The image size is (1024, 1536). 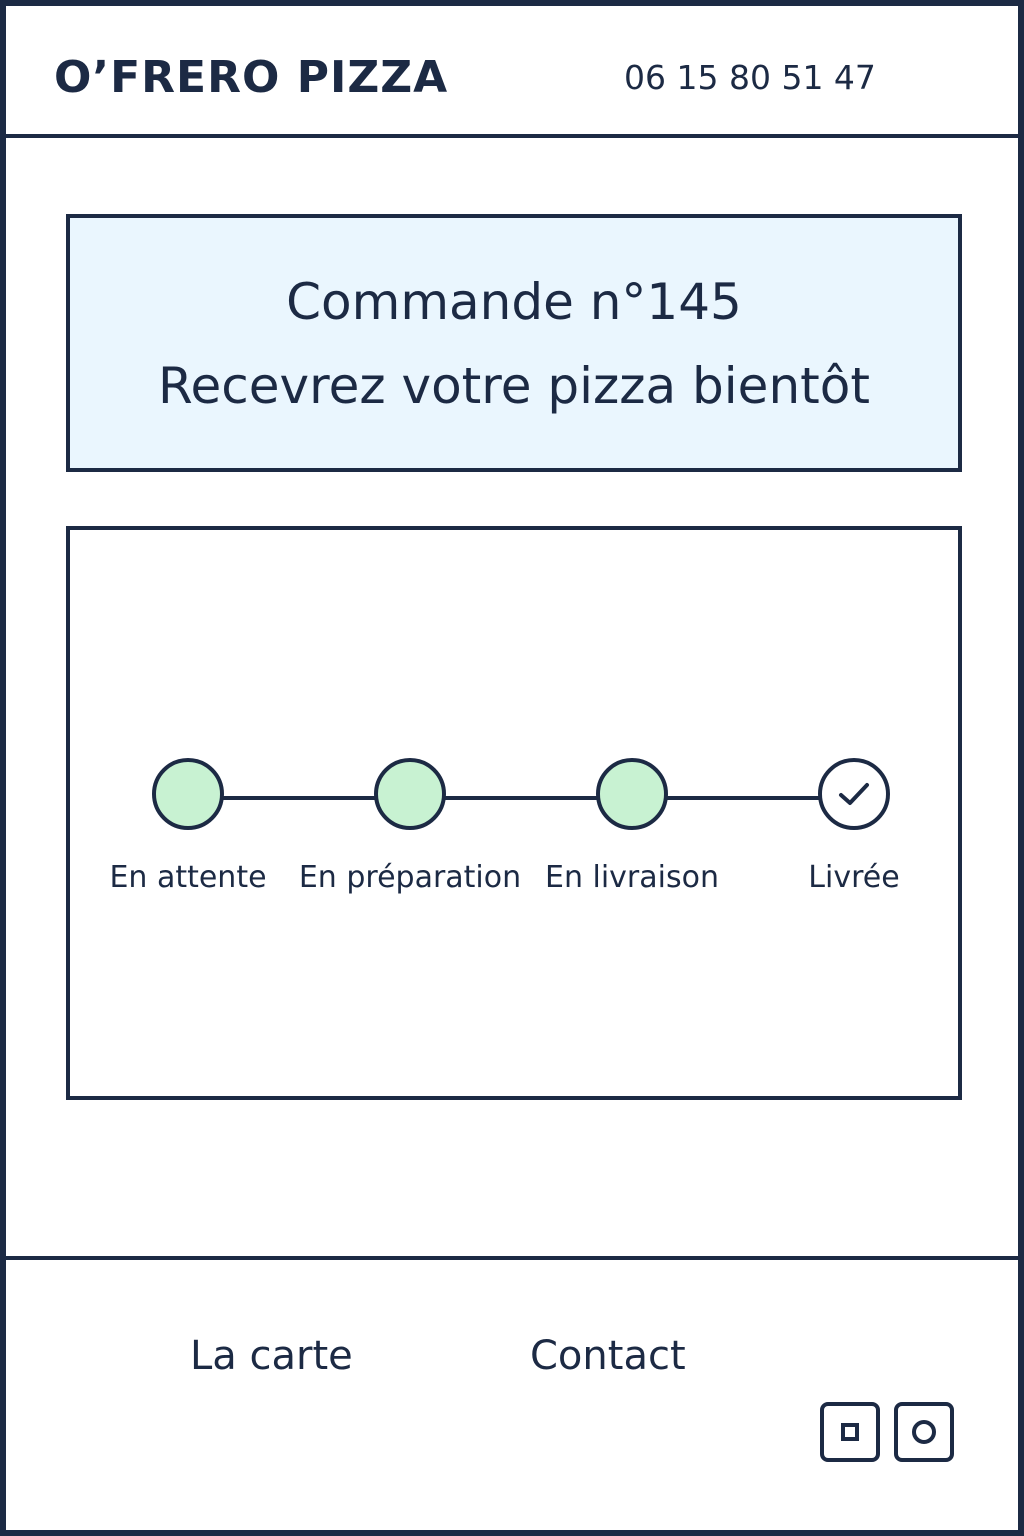 I want to click on circle-icon, so click(x=924, y=1432).